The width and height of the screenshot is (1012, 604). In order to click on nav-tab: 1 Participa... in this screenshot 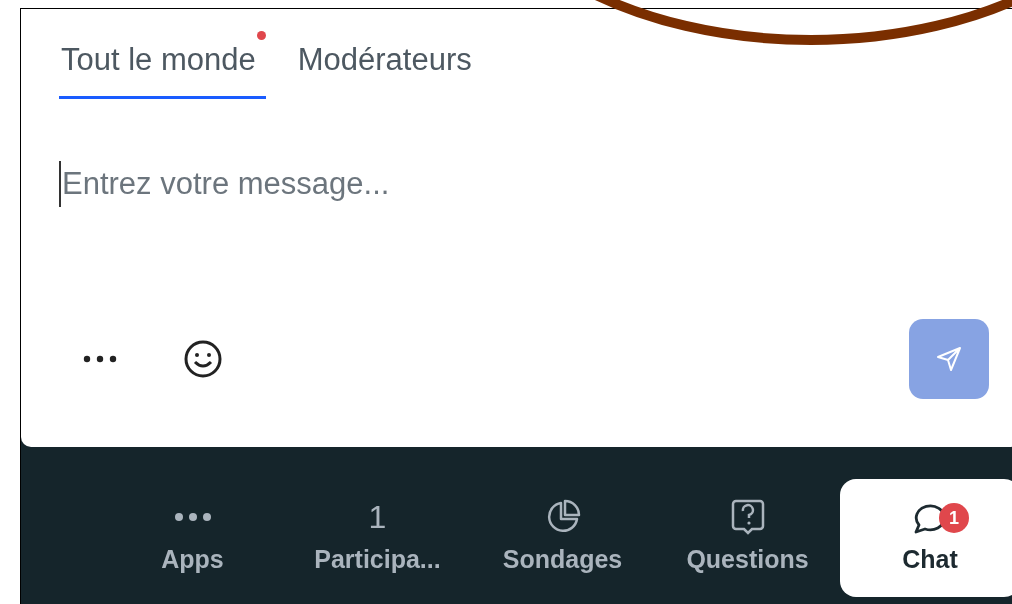, I will do `click(377, 538)`.